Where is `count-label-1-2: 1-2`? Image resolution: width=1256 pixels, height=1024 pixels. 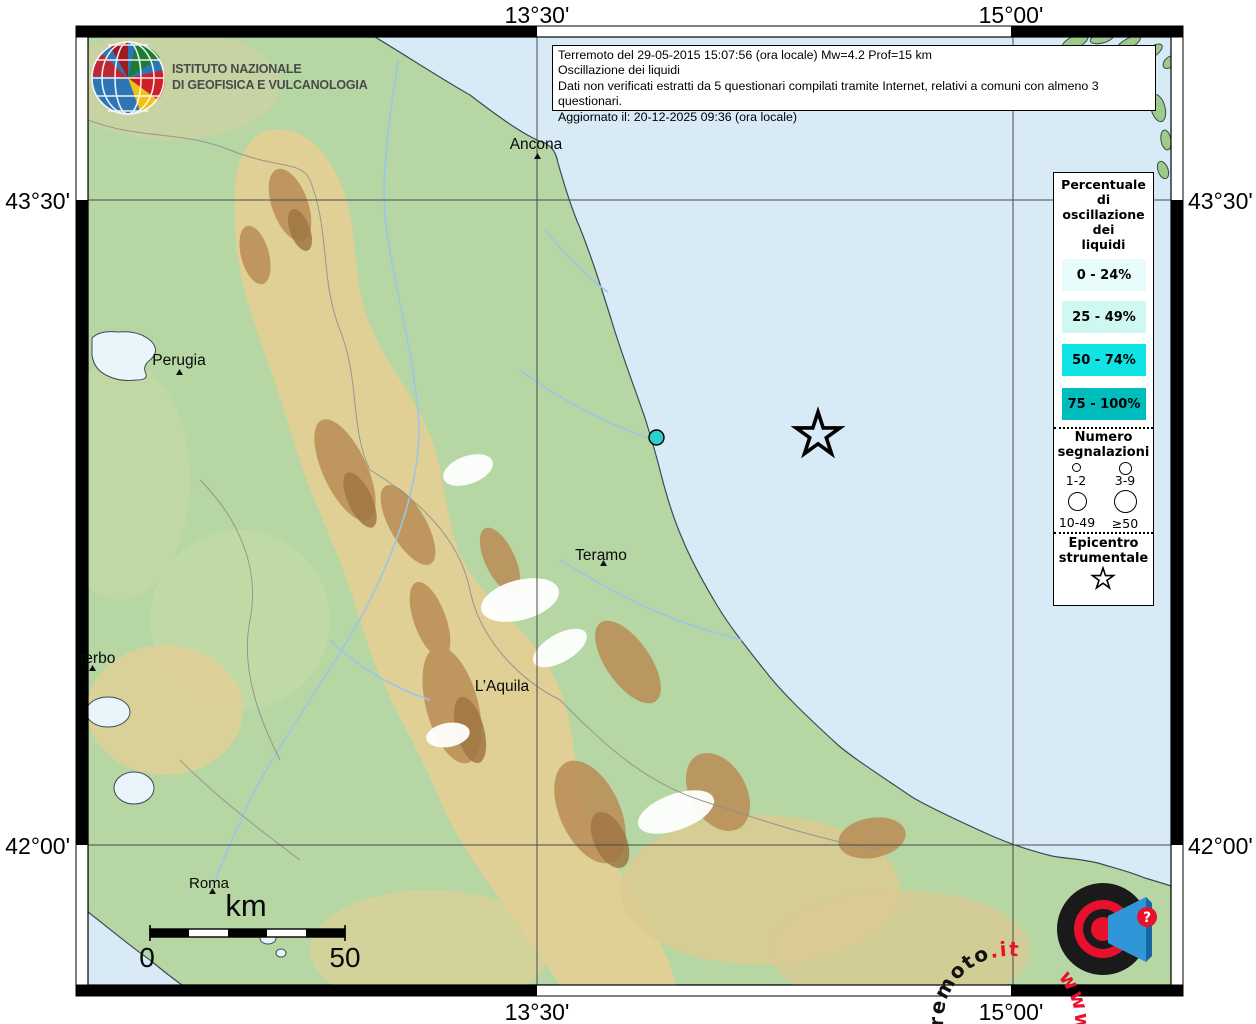
count-label-1-2: 1-2 is located at coordinates (1076, 480).